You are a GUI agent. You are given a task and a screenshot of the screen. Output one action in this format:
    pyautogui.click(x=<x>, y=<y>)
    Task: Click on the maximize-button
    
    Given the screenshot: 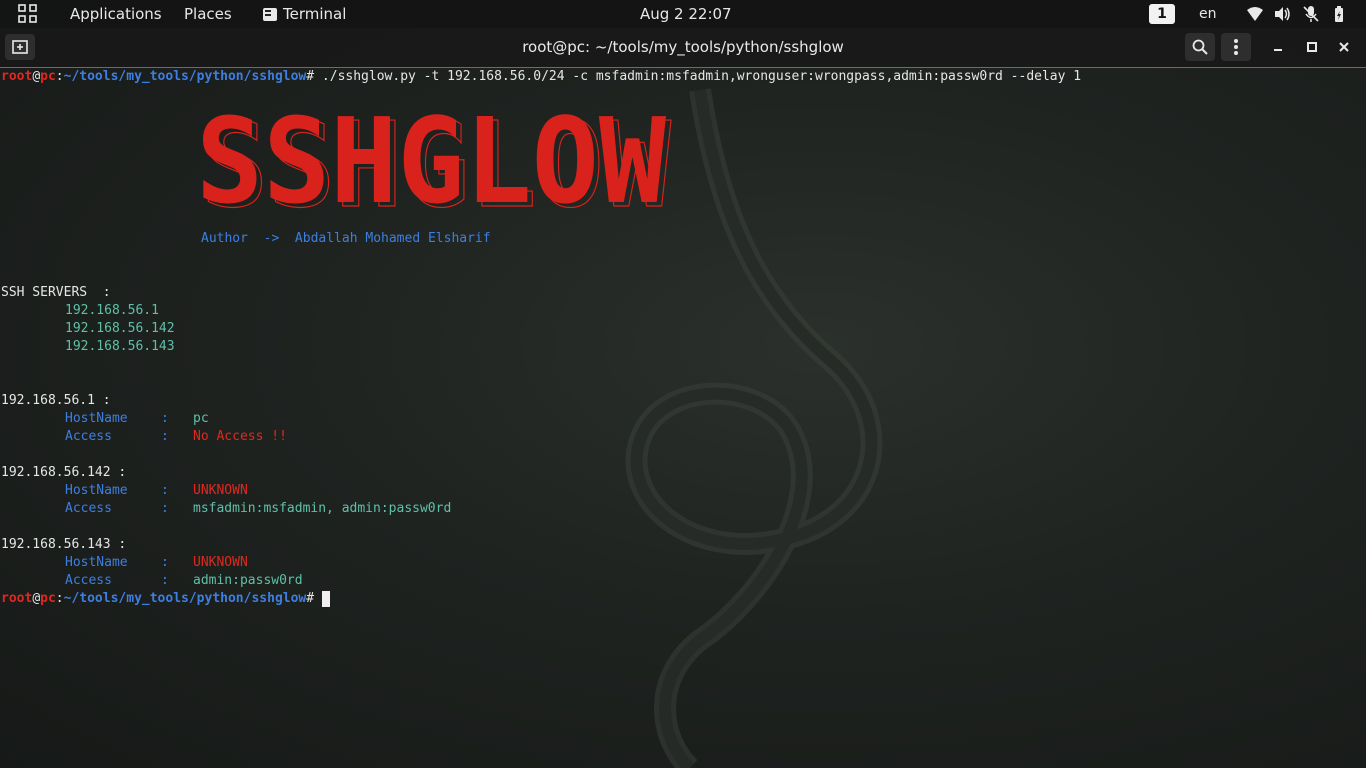 What is the action you would take?
    pyautogui.click(x=1312, y=47)
    